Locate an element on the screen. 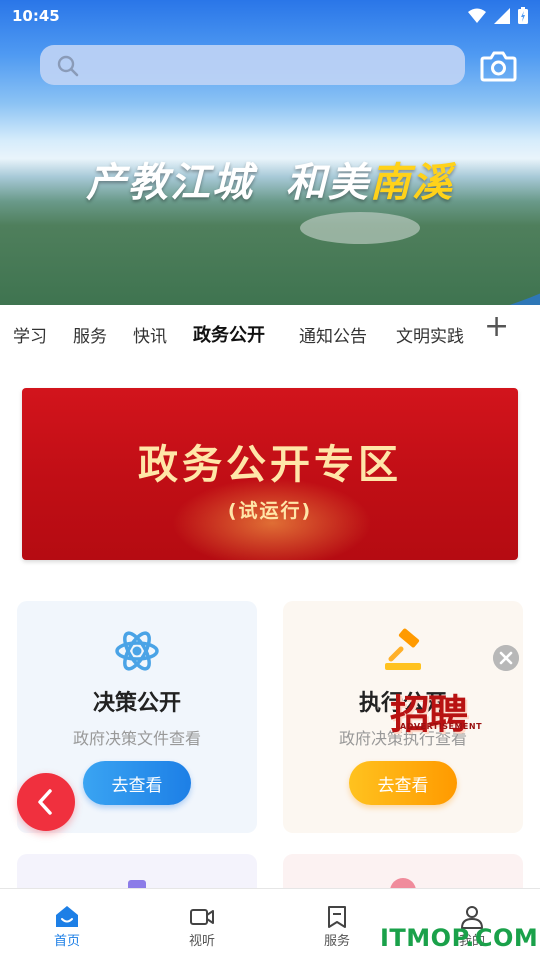 This screenshot has height=961, width=540. signal-icon is located at coordinates (502, 15).